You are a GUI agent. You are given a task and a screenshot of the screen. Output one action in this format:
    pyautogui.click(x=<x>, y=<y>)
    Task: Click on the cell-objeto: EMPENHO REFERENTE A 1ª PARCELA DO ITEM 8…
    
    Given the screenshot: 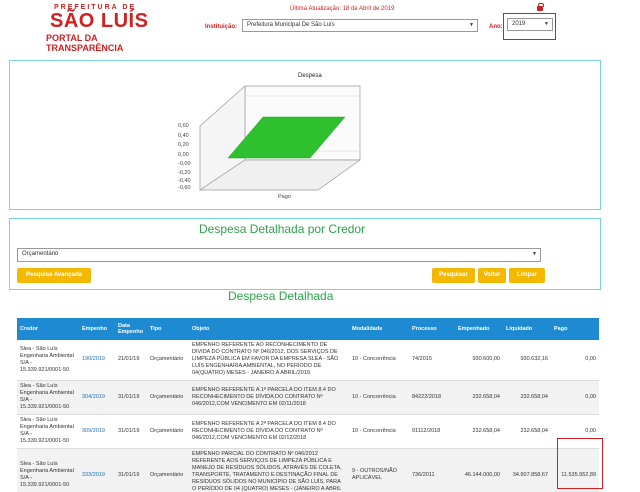 What is the action you would take?
    pyautogui.click(x=269, y=397)
    